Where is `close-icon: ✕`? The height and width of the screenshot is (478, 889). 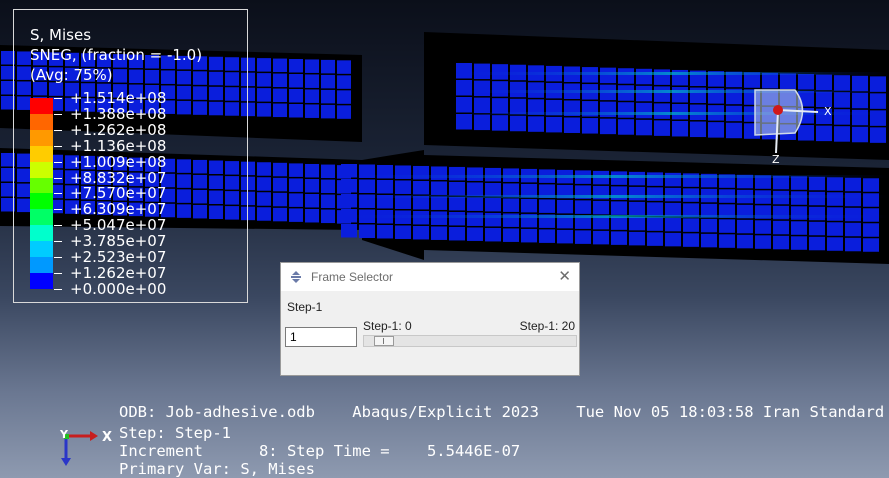
close-icon: ✕ is located at coordinates (564, 276).